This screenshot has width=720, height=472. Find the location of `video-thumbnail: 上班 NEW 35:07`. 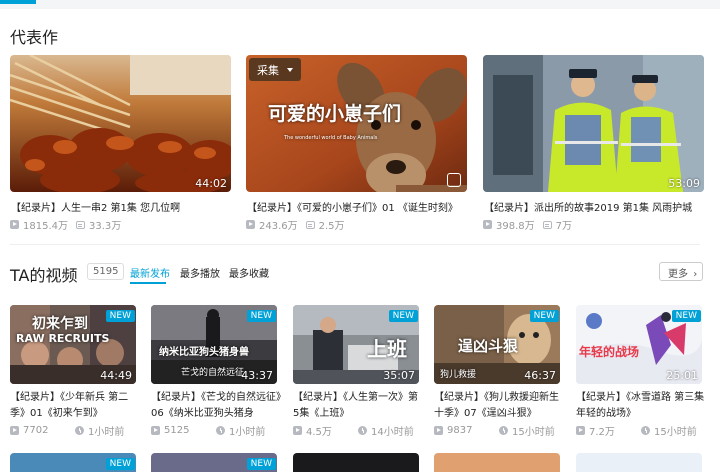

video-thumbnail: 上班 NEW 35:07 is located at coordinates (356, 344).